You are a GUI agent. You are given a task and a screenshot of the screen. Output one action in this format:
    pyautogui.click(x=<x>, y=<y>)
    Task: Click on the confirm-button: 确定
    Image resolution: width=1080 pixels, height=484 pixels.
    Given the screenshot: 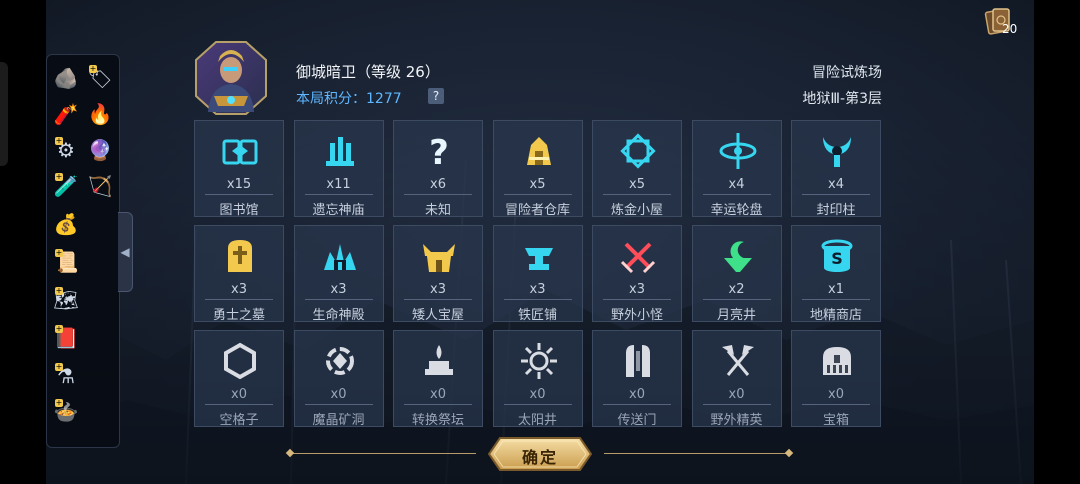 What is the action you would take?
    pyautogui.click(x=540, y=454)
    